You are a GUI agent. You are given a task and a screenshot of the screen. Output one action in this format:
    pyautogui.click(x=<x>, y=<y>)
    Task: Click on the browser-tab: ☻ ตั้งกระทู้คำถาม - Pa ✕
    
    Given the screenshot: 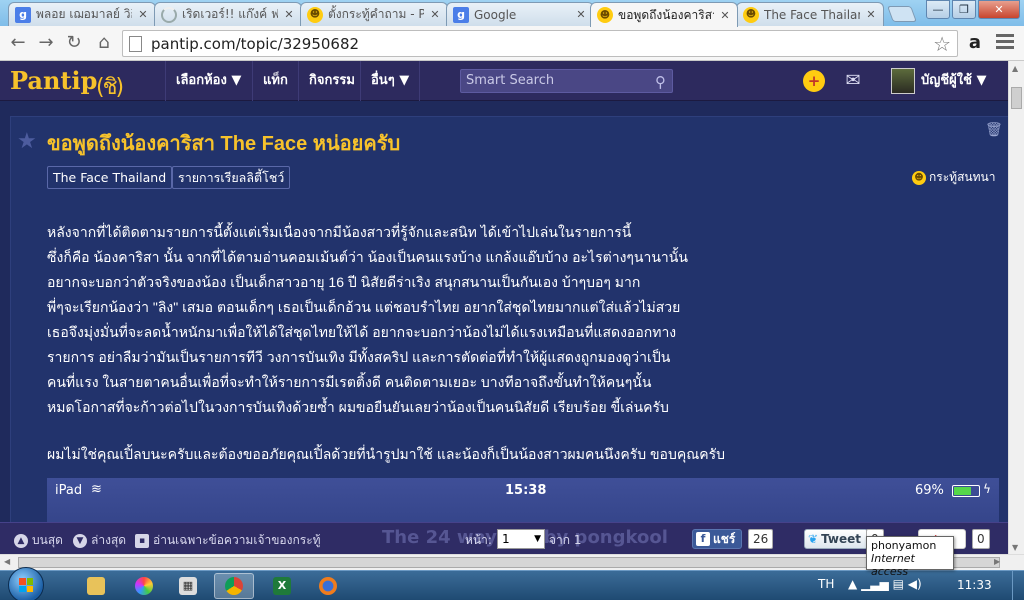 What is the action you would take?
    pyautogui.click(x=374, y=14)
    